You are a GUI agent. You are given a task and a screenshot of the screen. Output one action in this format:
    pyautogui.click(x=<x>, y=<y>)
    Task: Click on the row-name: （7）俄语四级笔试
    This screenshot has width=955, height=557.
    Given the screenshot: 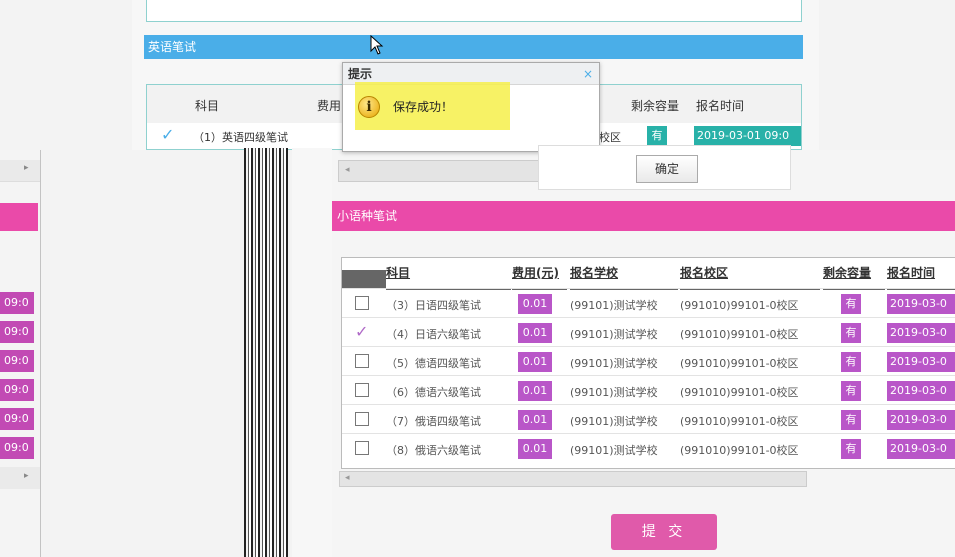 What is the action you would take?
    pyautogui.click(x=433, y=421)
    